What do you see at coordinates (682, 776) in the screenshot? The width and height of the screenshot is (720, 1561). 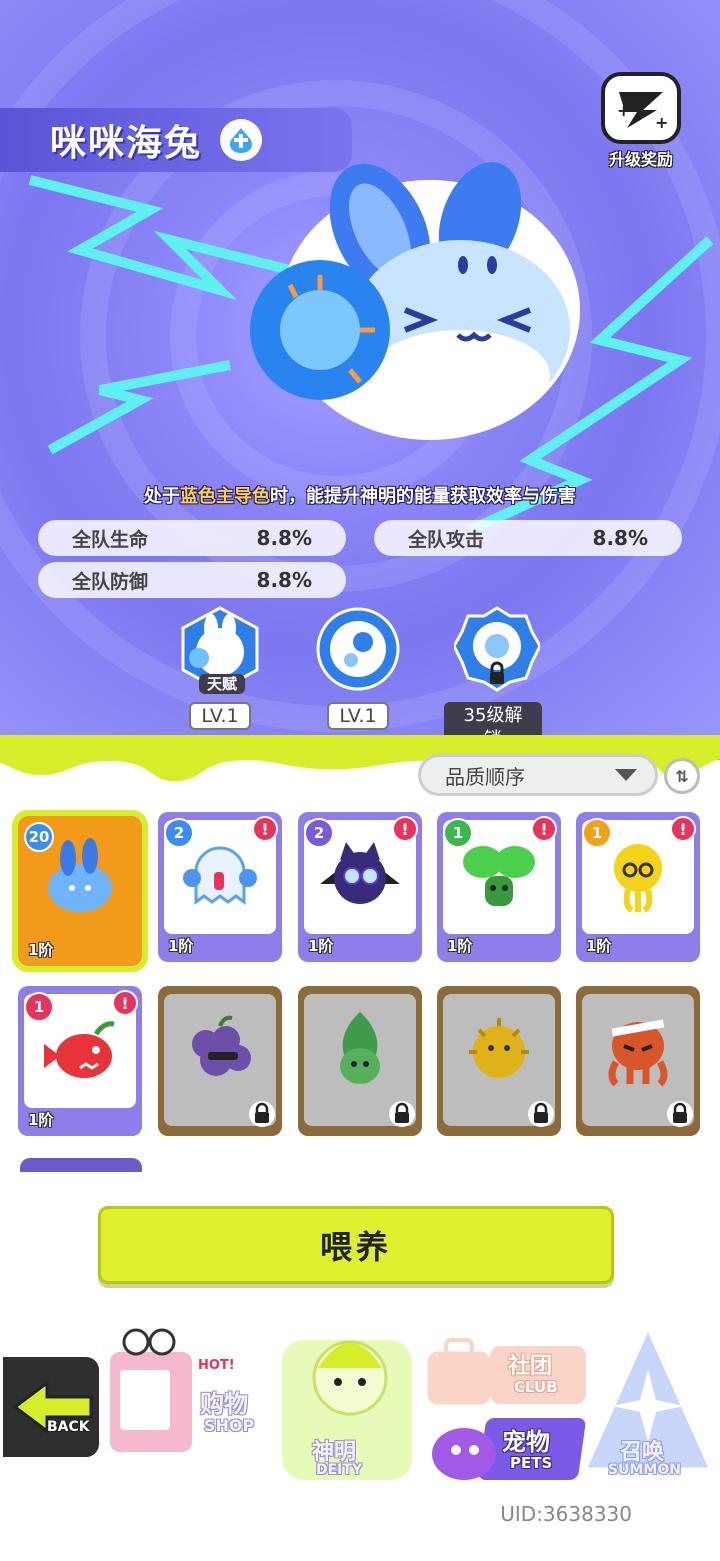 I see `sort-order-toggle-icon: ⇅` at bounding box center [682, 776].